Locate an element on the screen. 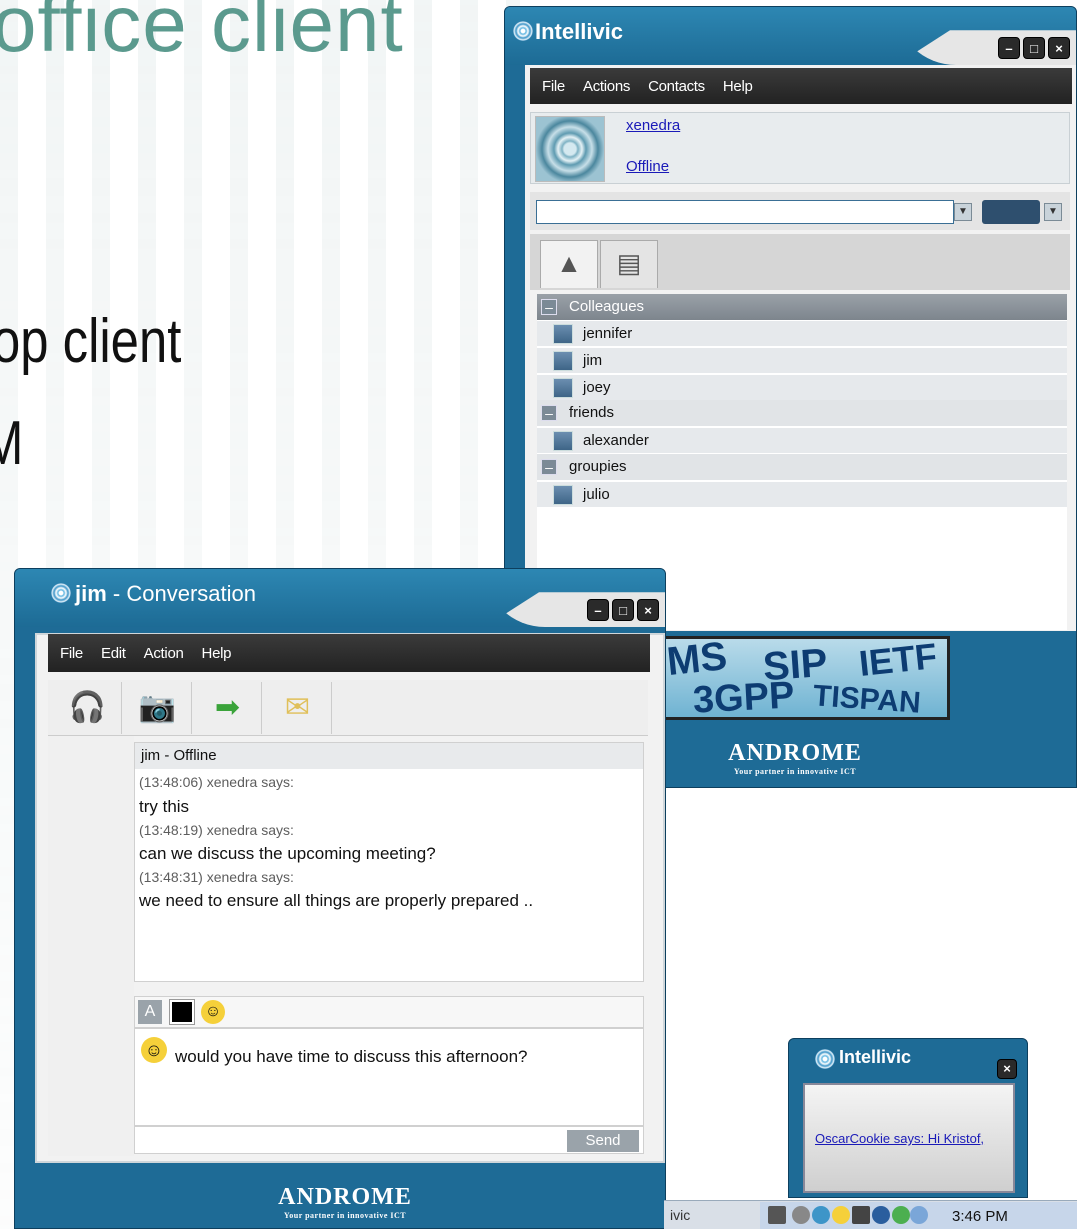 The height and width of the screenshot is (1229, 1077). tab-contacts: ▲ is located at coordinates (569, 264).